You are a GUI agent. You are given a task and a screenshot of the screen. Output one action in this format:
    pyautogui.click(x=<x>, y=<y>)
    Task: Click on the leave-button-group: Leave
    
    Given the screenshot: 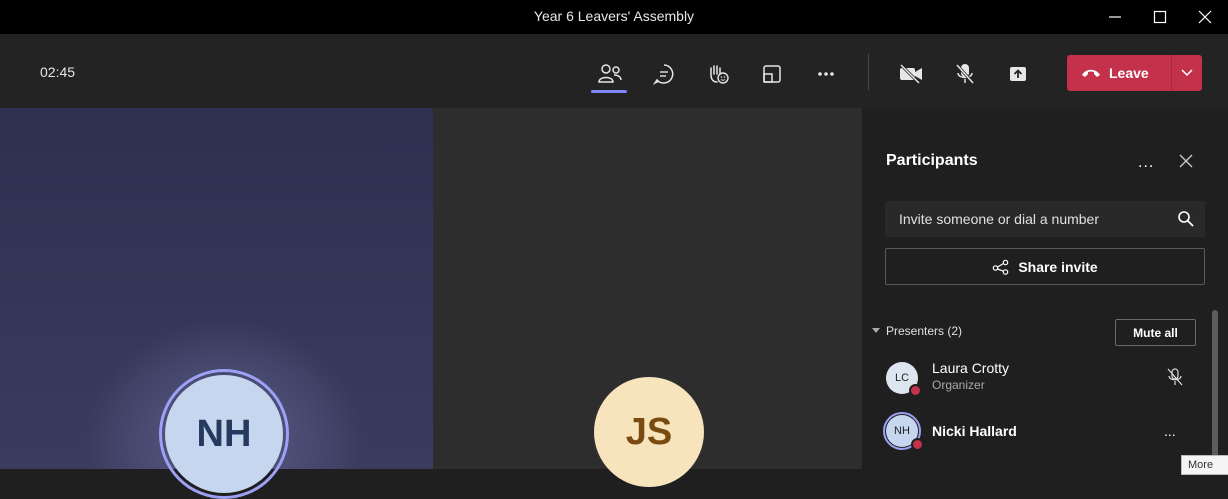 What is the action you would take?
    pyautogui.click(x=1134, y=73)
    